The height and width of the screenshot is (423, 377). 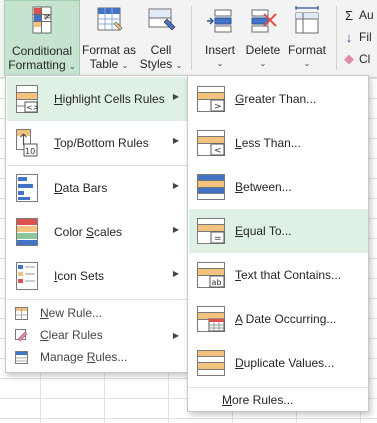 I want to click on conditional-formatting-button: ≠ Conditional Formatting ⌄, so click(x=42, y=38).